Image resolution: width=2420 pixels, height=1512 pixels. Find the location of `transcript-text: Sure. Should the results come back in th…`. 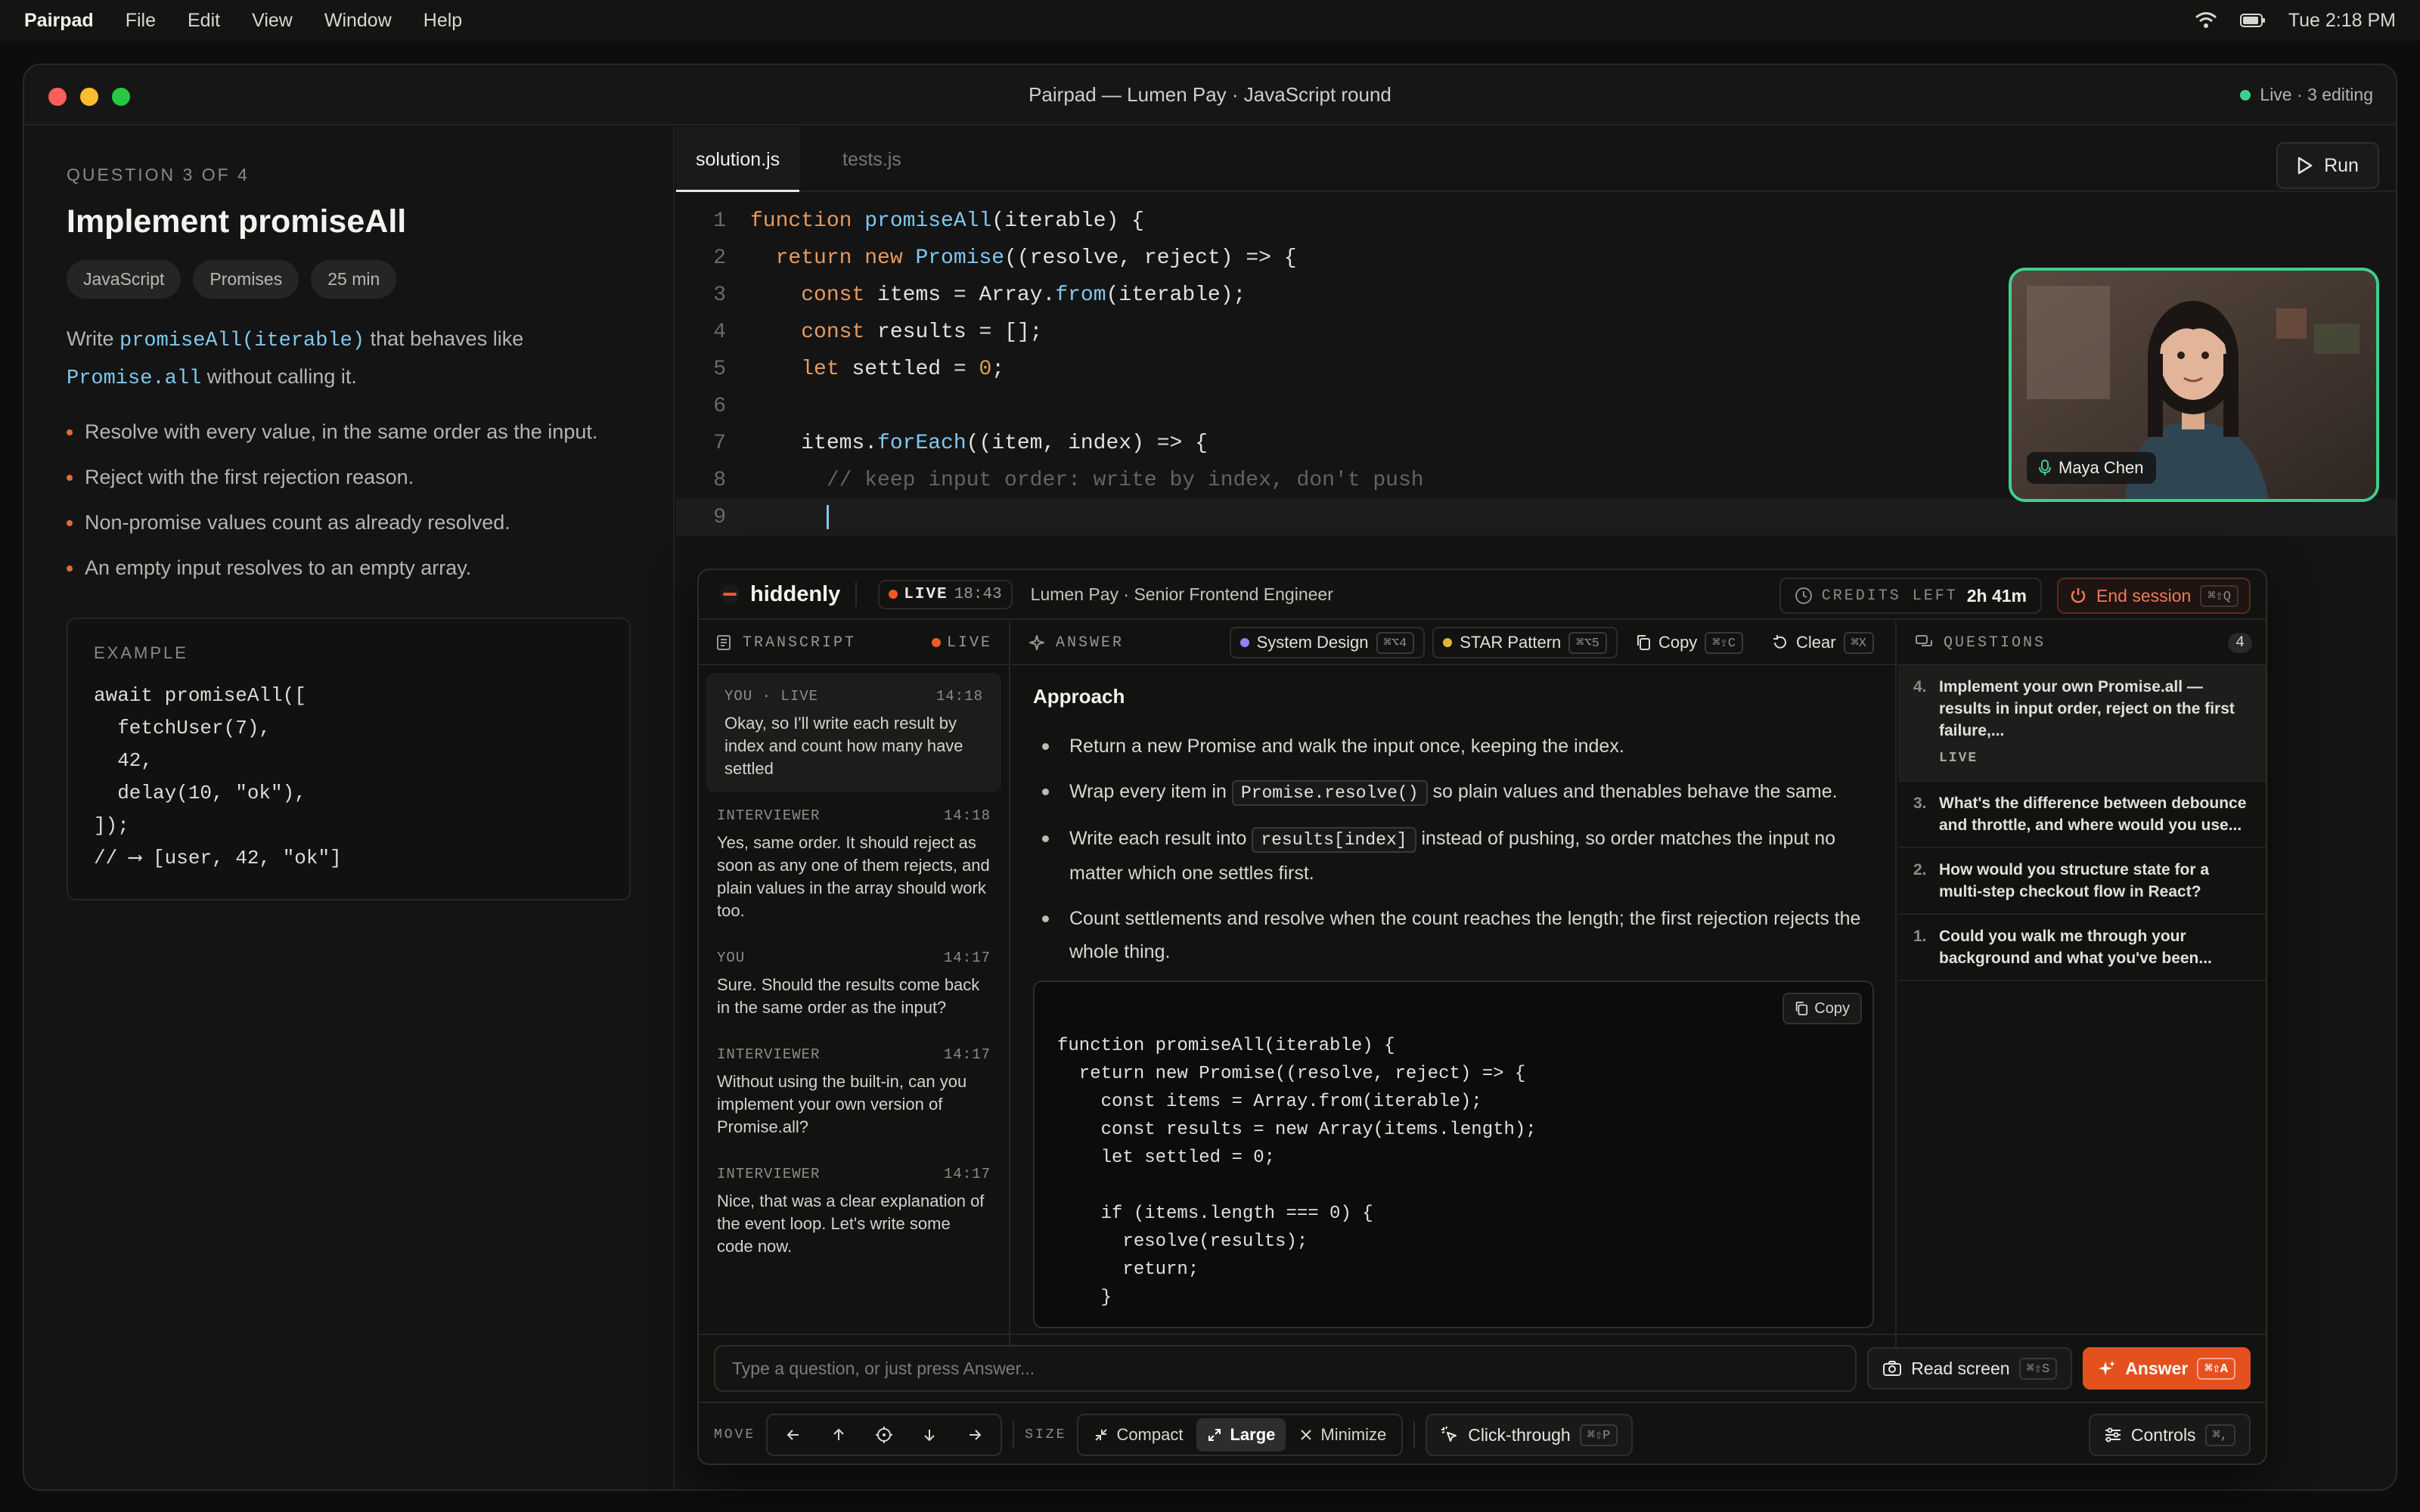

transcript-text: Sure. Should the results come back in th… is located at coordinates (849, 996).